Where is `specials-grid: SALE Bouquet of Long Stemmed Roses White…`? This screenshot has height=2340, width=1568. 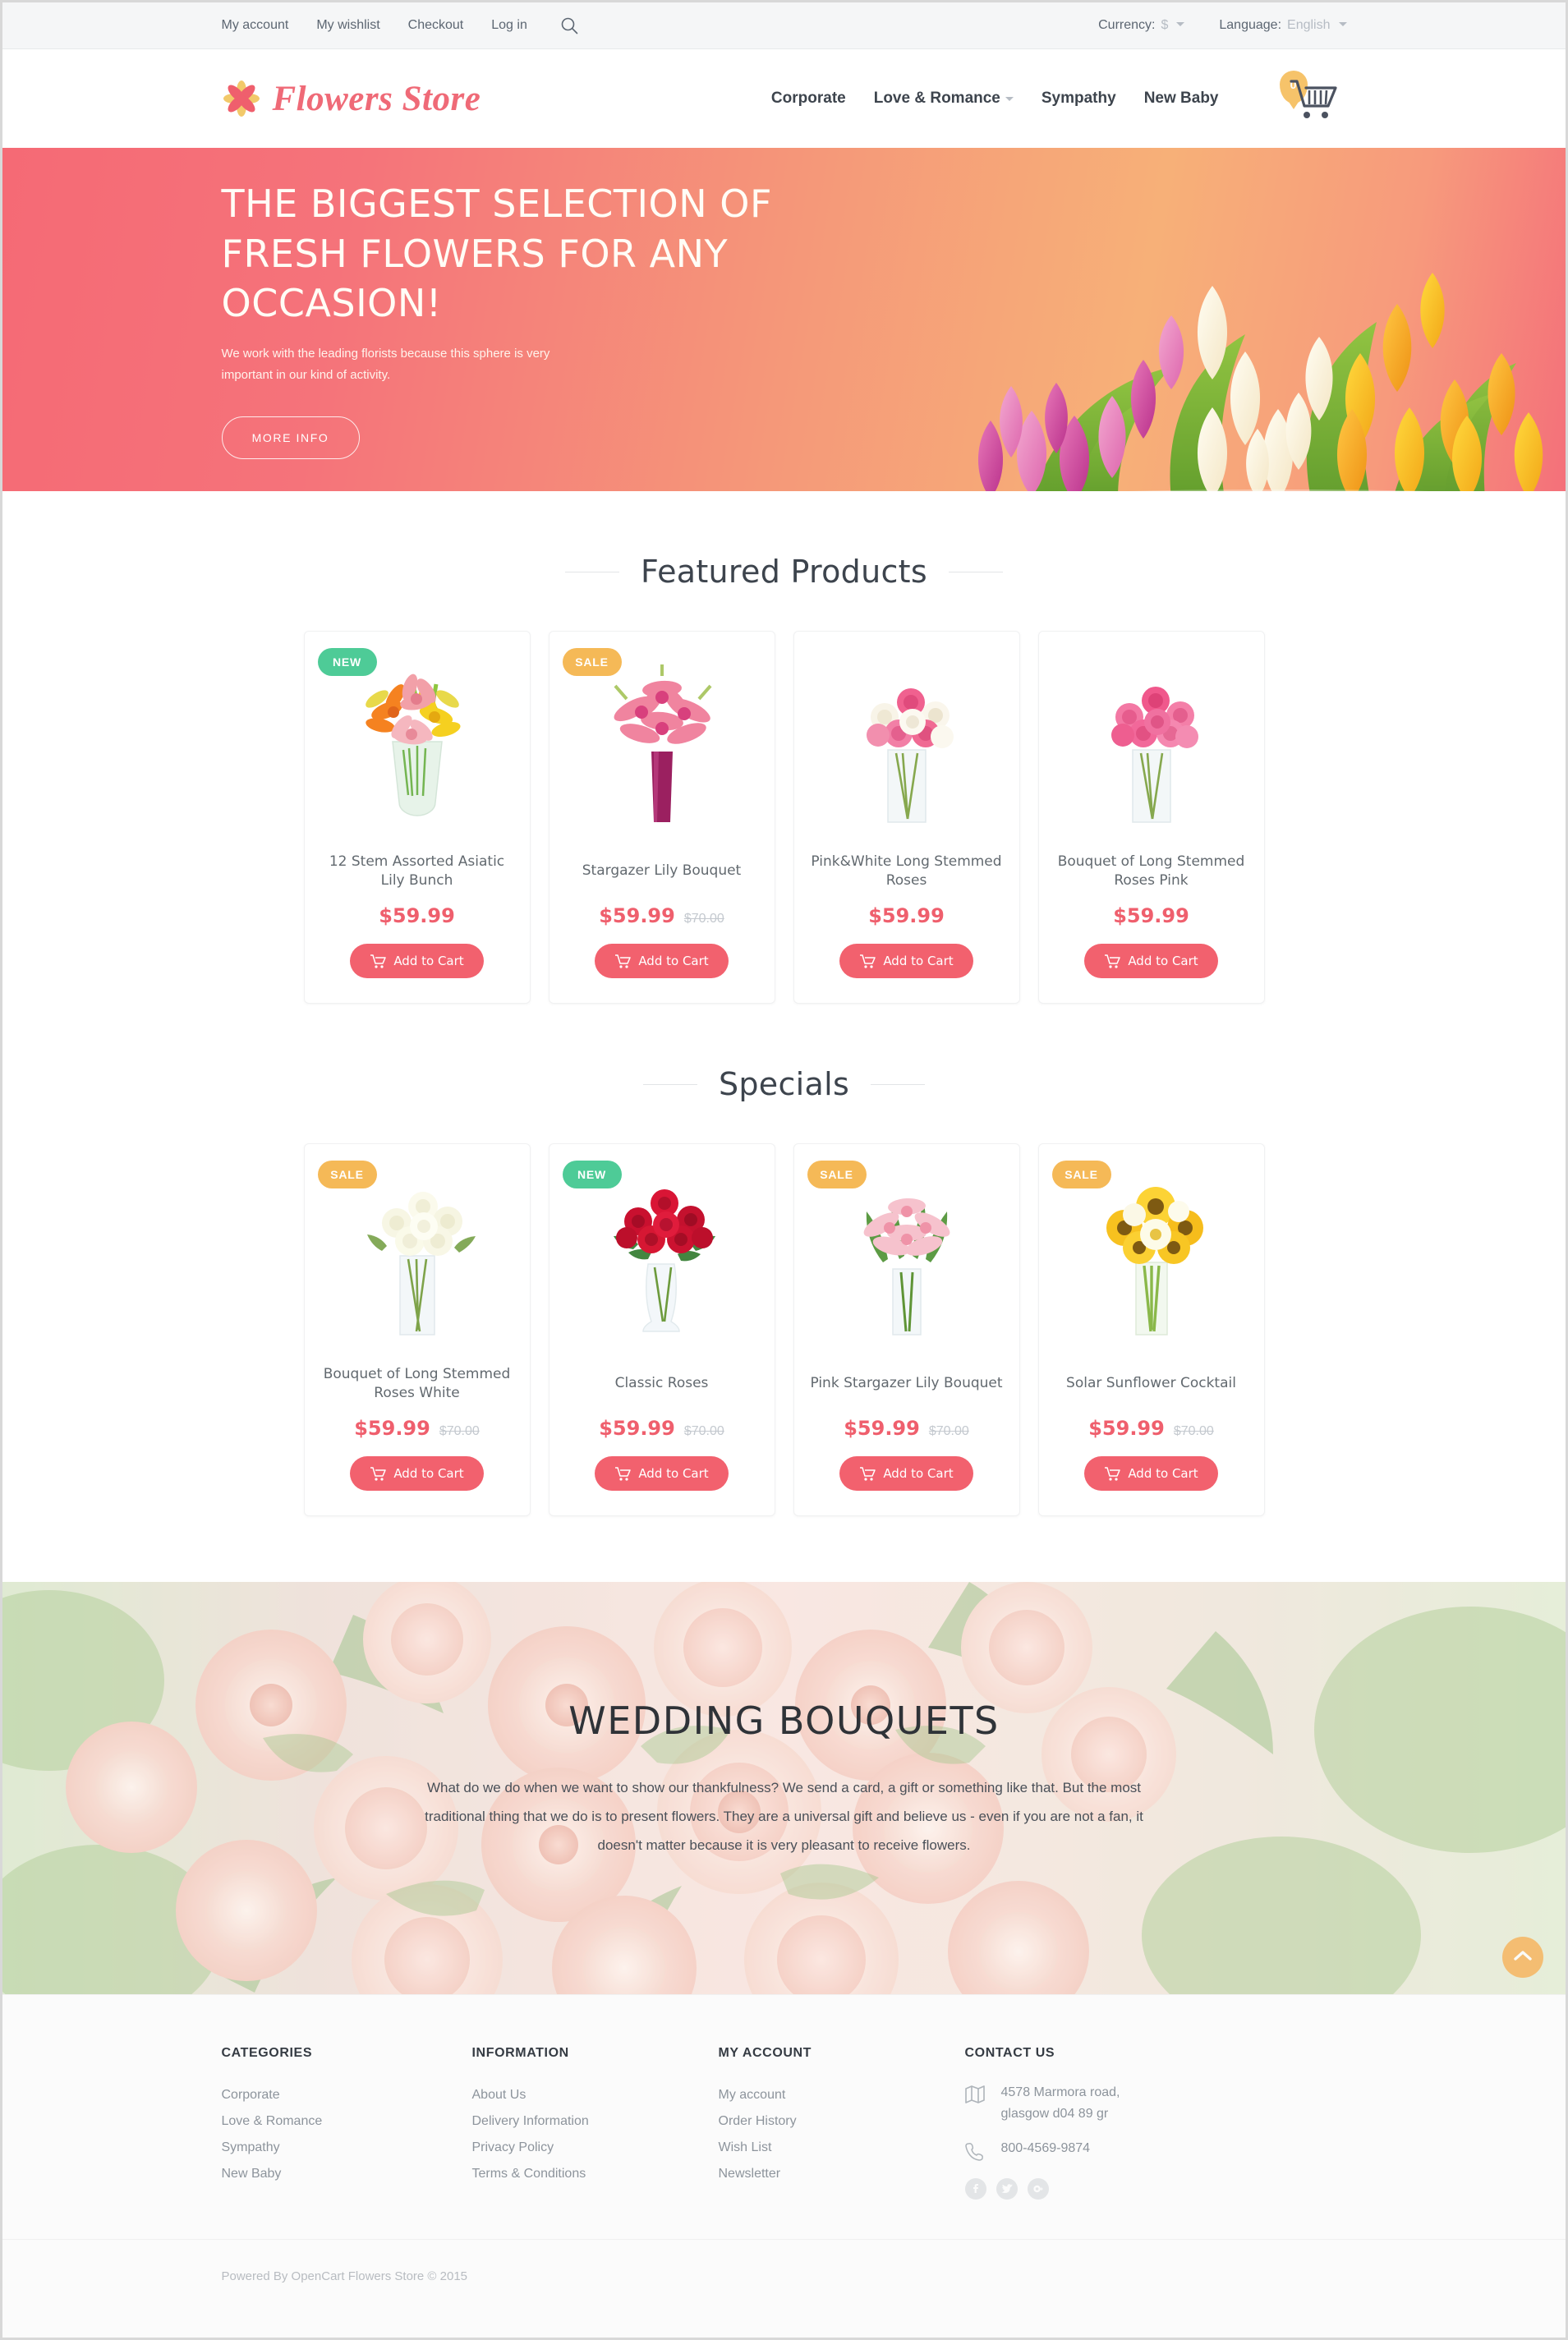 specials-grid: SALE Bouquet of Long Stemmed Roses White… is located at coordinates (785, 1329).